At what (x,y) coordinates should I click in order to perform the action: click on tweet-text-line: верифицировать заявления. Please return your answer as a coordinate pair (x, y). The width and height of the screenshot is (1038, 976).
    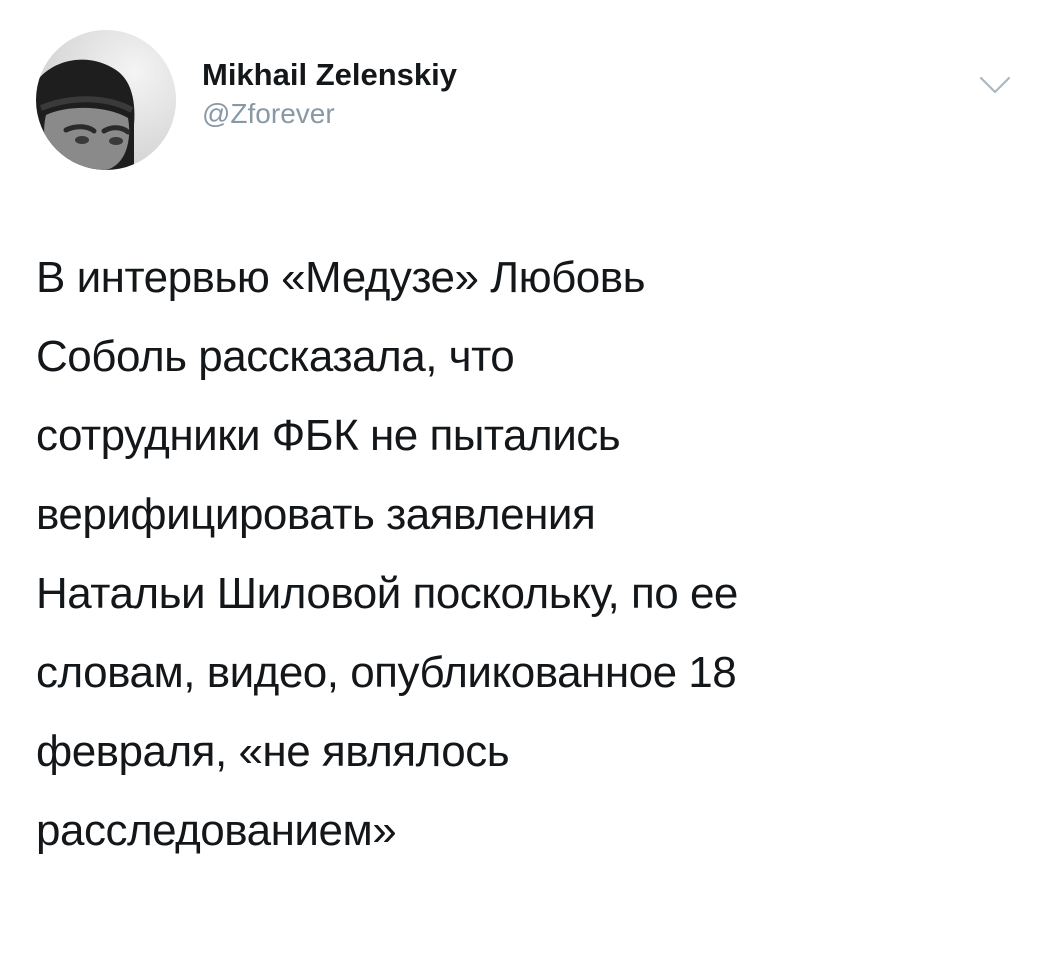
    Looking at the image, I should click on (316, 514).